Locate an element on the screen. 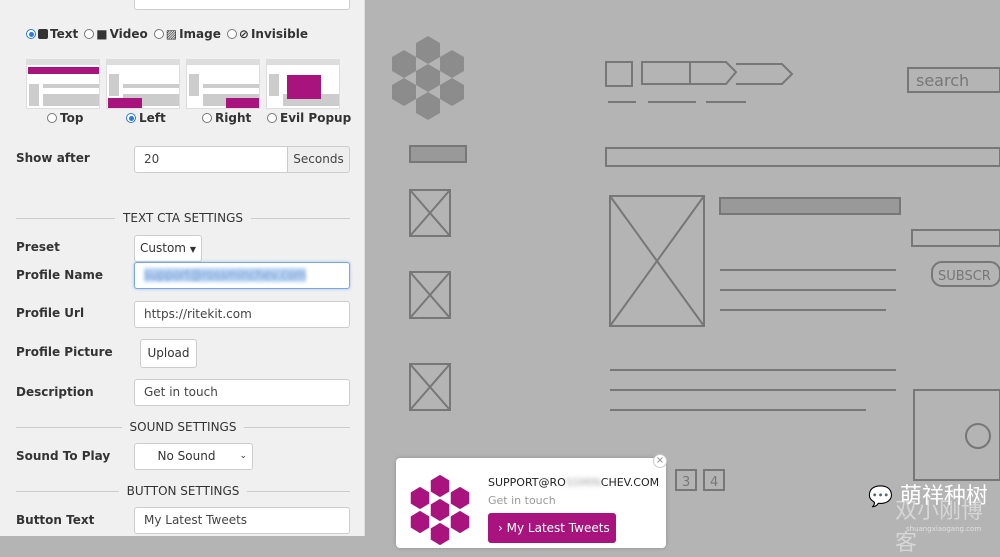 Image resolution: width=1000 pixels, height=557 pixels. upload-button: Upload is located at coordinates (168, 353).